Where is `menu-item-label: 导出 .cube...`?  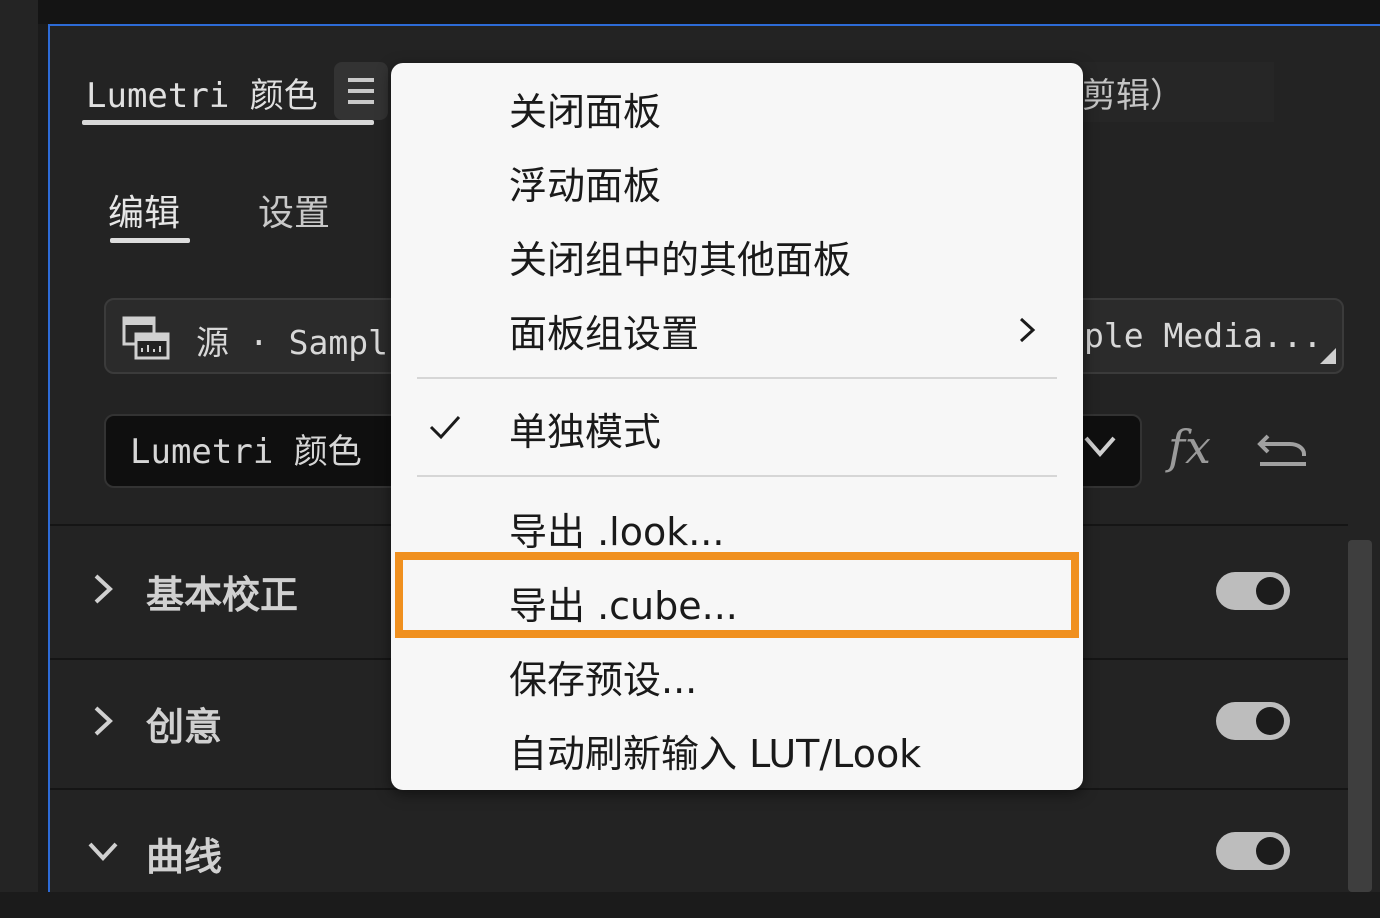 menu-item-label: 导出 .cube... is located at coordinates (623, 606).